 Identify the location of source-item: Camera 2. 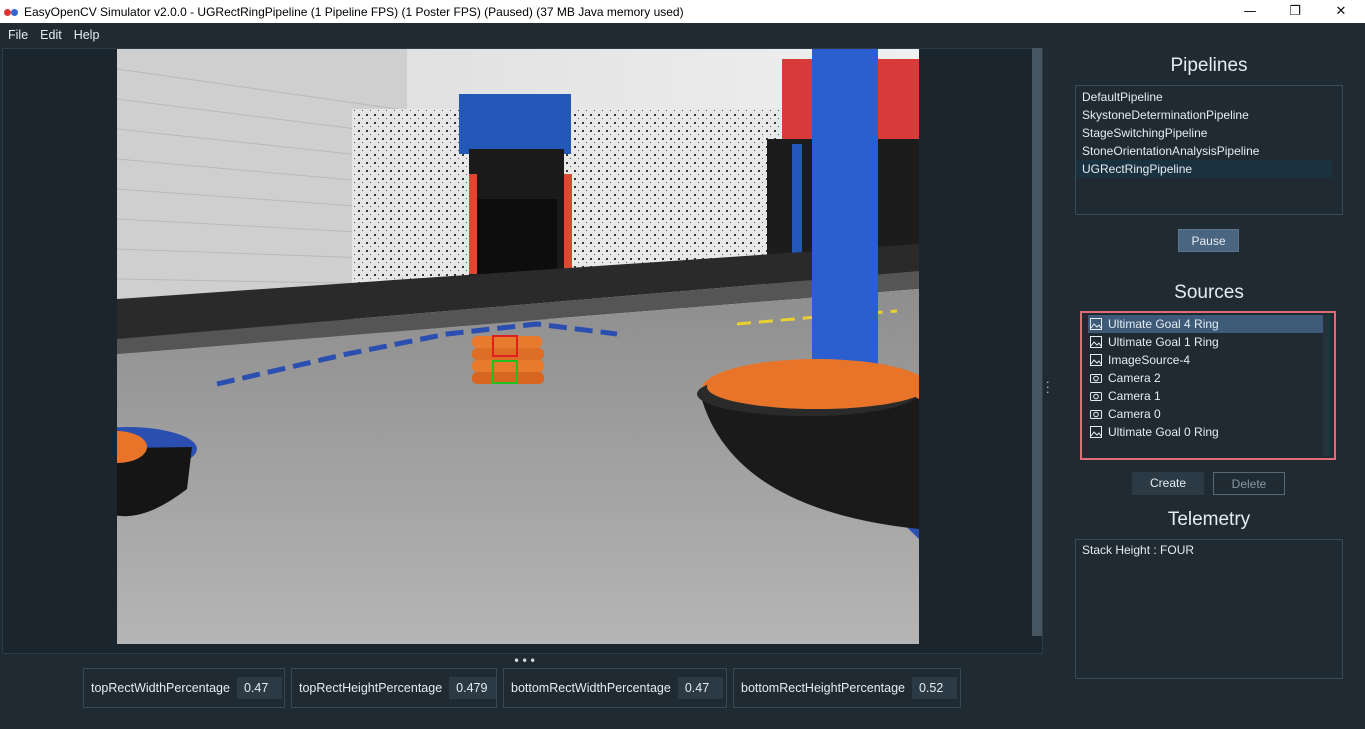
(1206, 378).